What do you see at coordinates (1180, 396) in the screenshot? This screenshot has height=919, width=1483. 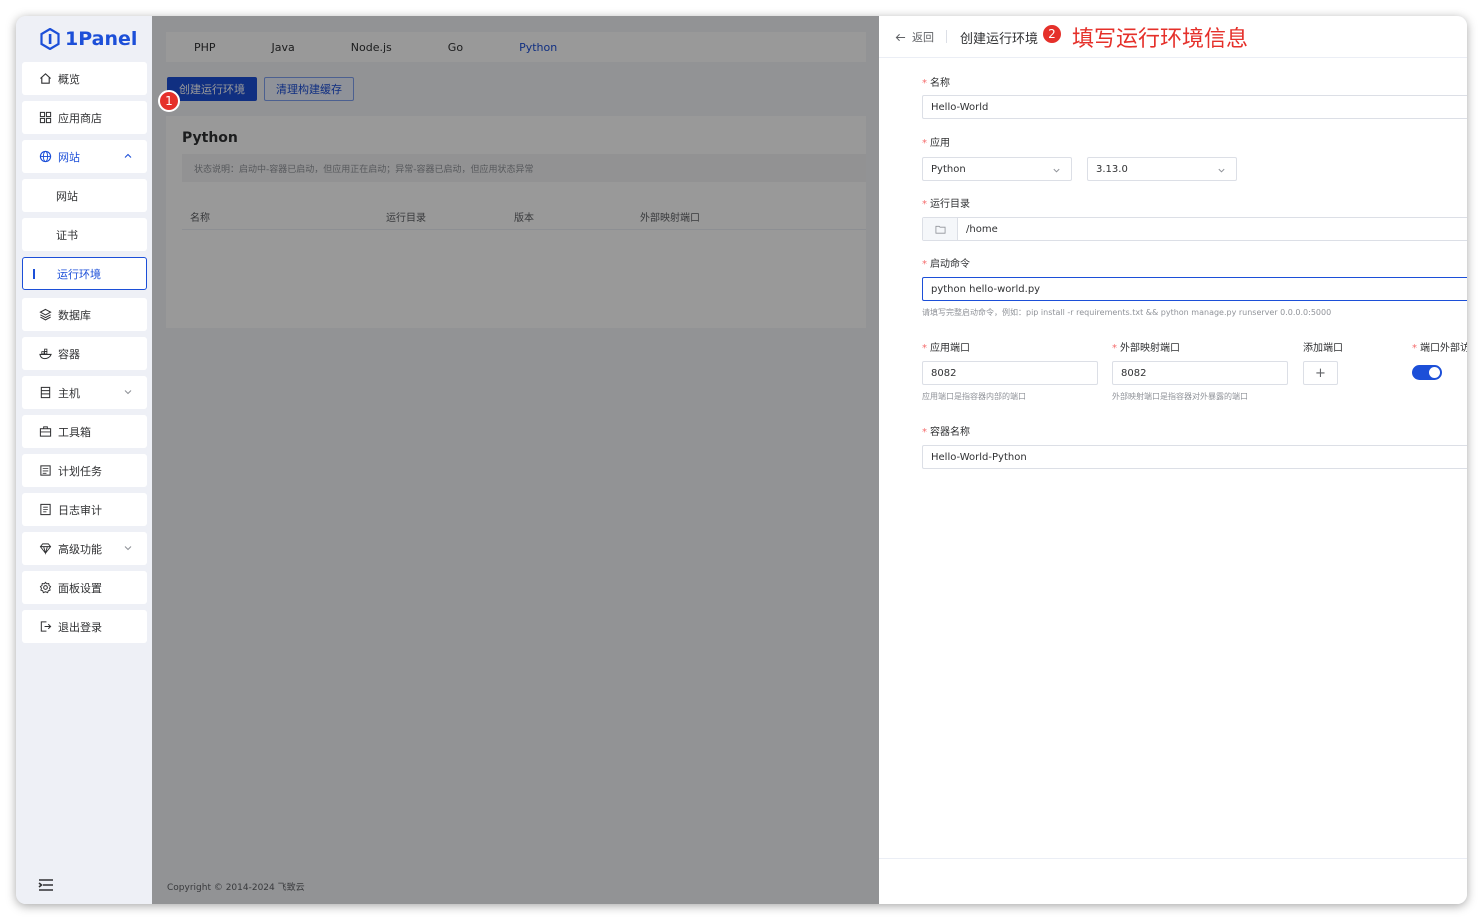 I see `ext-port-hint: 外部映射端口是指容器对外暴露的端口` at bounding box center [1180, 396].